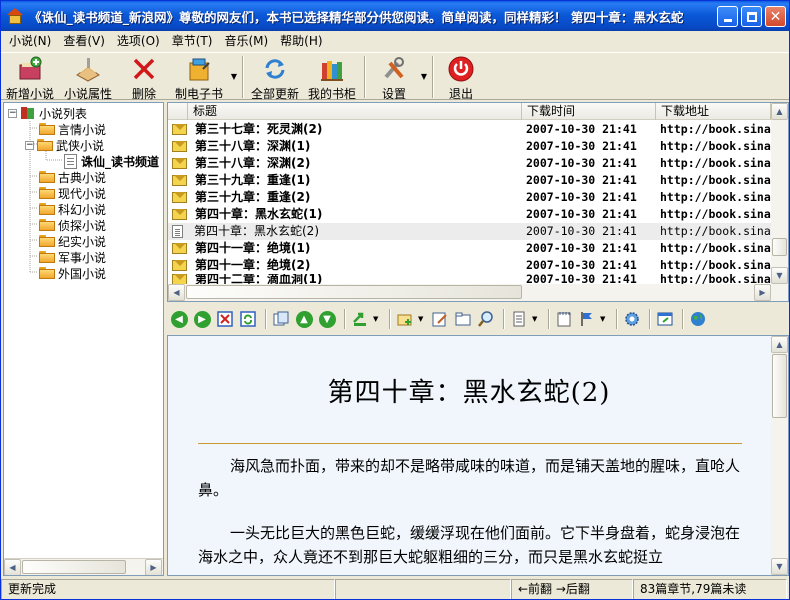  I want to click on window-button, so click(665, 319).